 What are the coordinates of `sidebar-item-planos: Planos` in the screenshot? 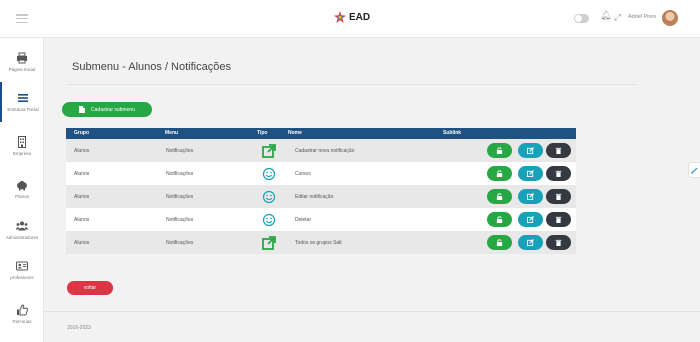 It's located at (22, 189).